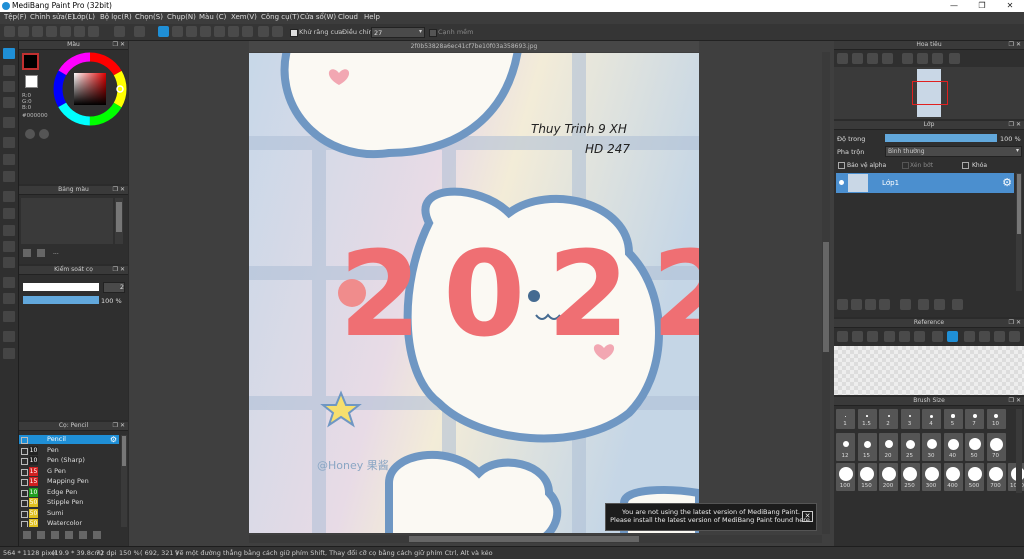 The width and height of the screenshot is (1024, 559). What do you see at coordinates (905, 304) in the screenshot?
I see `folder-icon` at bounding box center [905, 304].